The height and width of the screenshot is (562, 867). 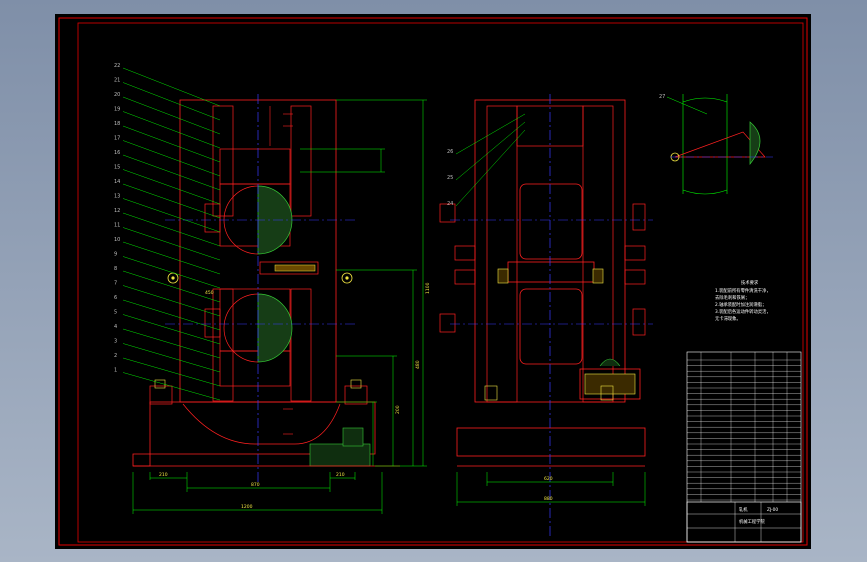 What do you see at coordinates (732, 297) in the screenshot?
I see `tech-req-line-2: 去除毛刺和铁屑；` at bounding box center [732, 297].